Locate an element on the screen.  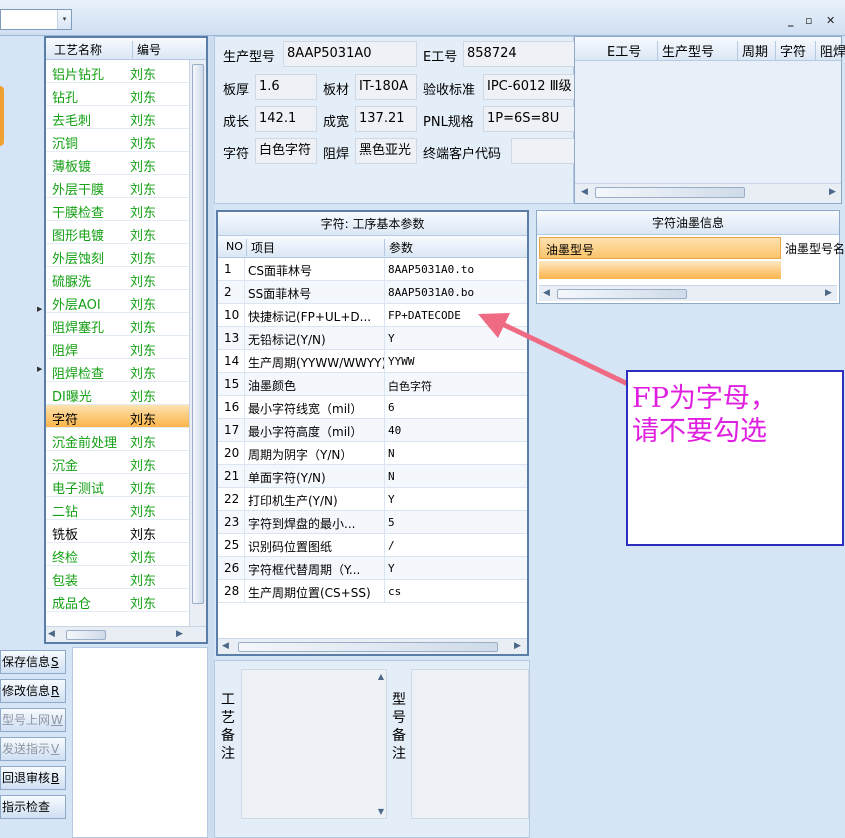
table-row: 成品仓 刘东 is located at coordinates (117, 600).